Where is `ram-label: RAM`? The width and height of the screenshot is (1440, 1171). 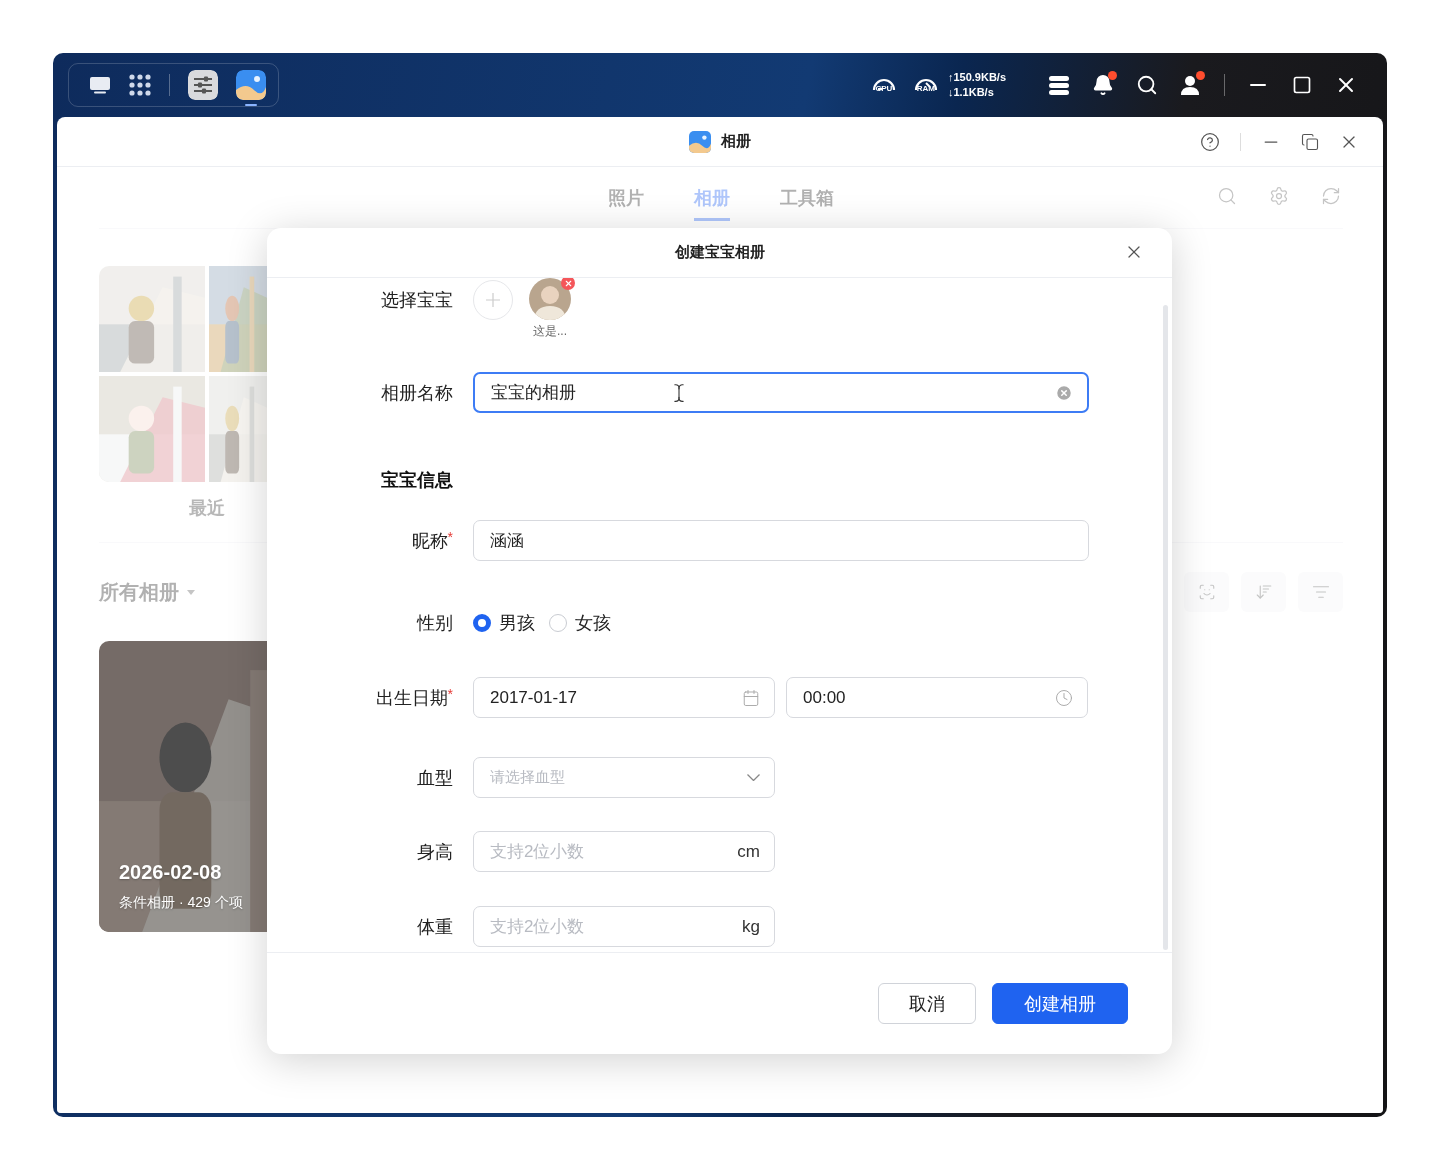
ram-label: RAM is located at coordinates (925, 89).